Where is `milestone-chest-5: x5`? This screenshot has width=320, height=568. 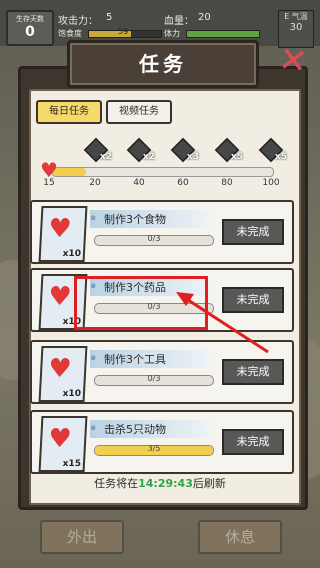 milestone-chest-5: x5 is located at coordinates (272, 150).